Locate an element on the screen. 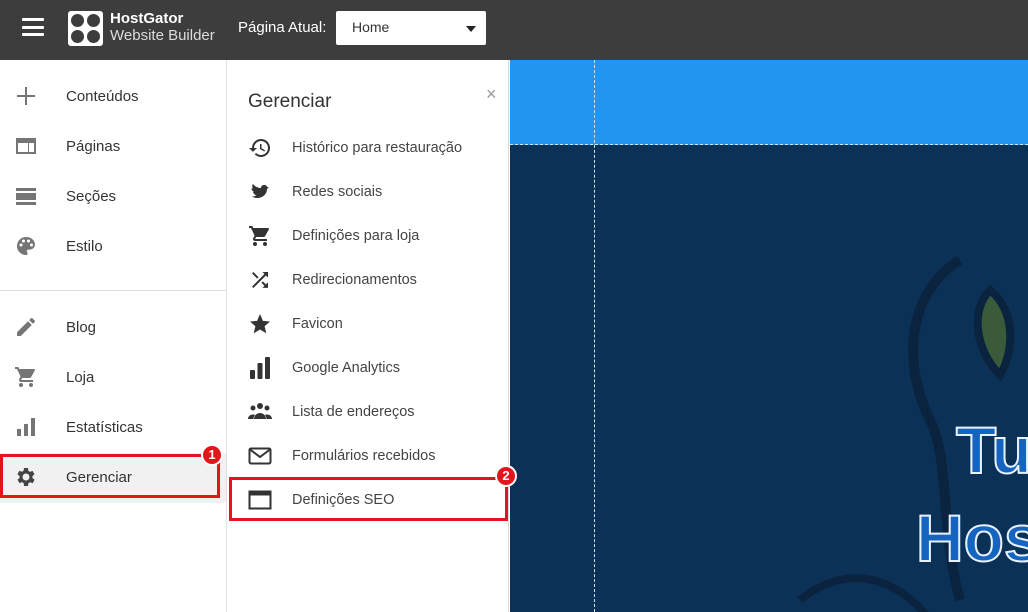  sidebar-item-label: Estilo is located at coordinates (84, 246).